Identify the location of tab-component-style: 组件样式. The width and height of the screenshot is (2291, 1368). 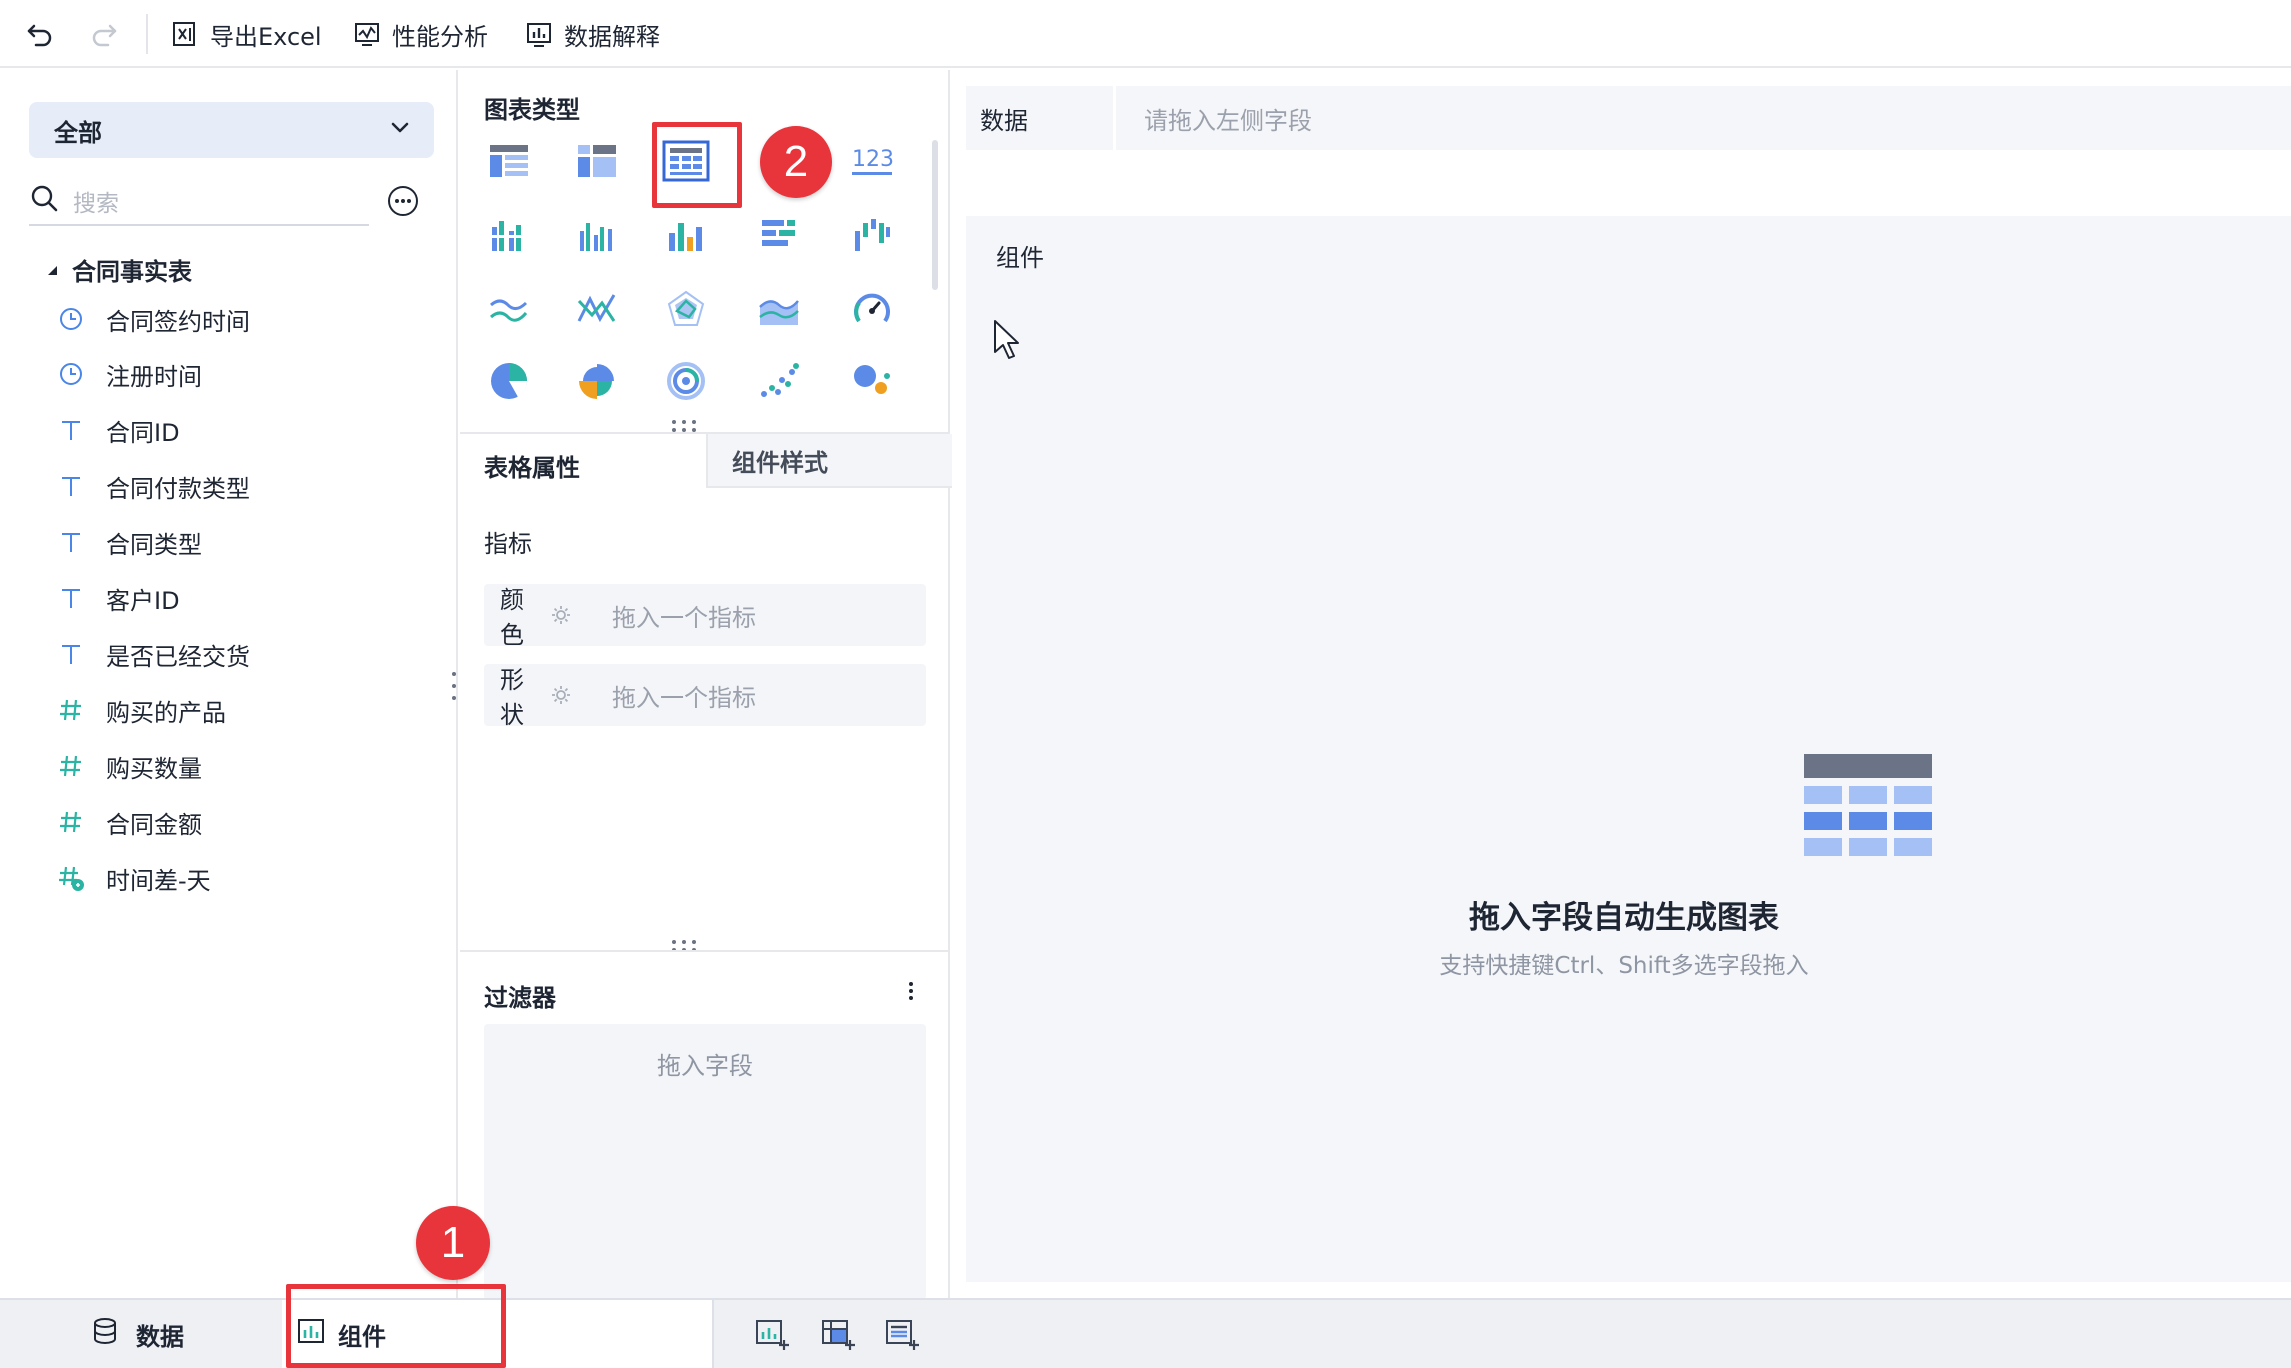
(829, 461).